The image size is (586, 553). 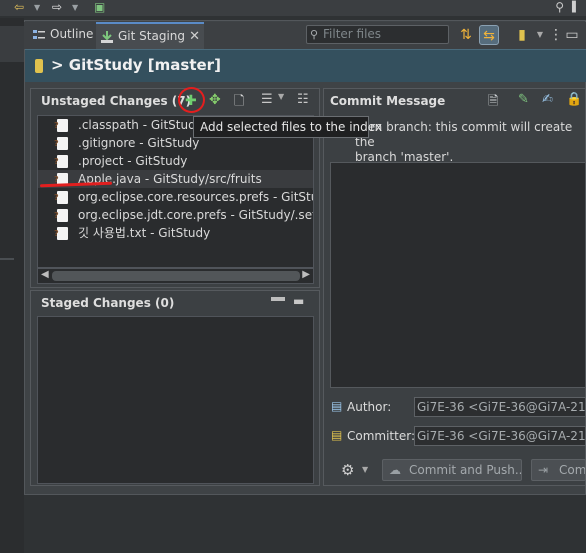 I want to click on committer-icon: ▤, so click(x=337, y=435).